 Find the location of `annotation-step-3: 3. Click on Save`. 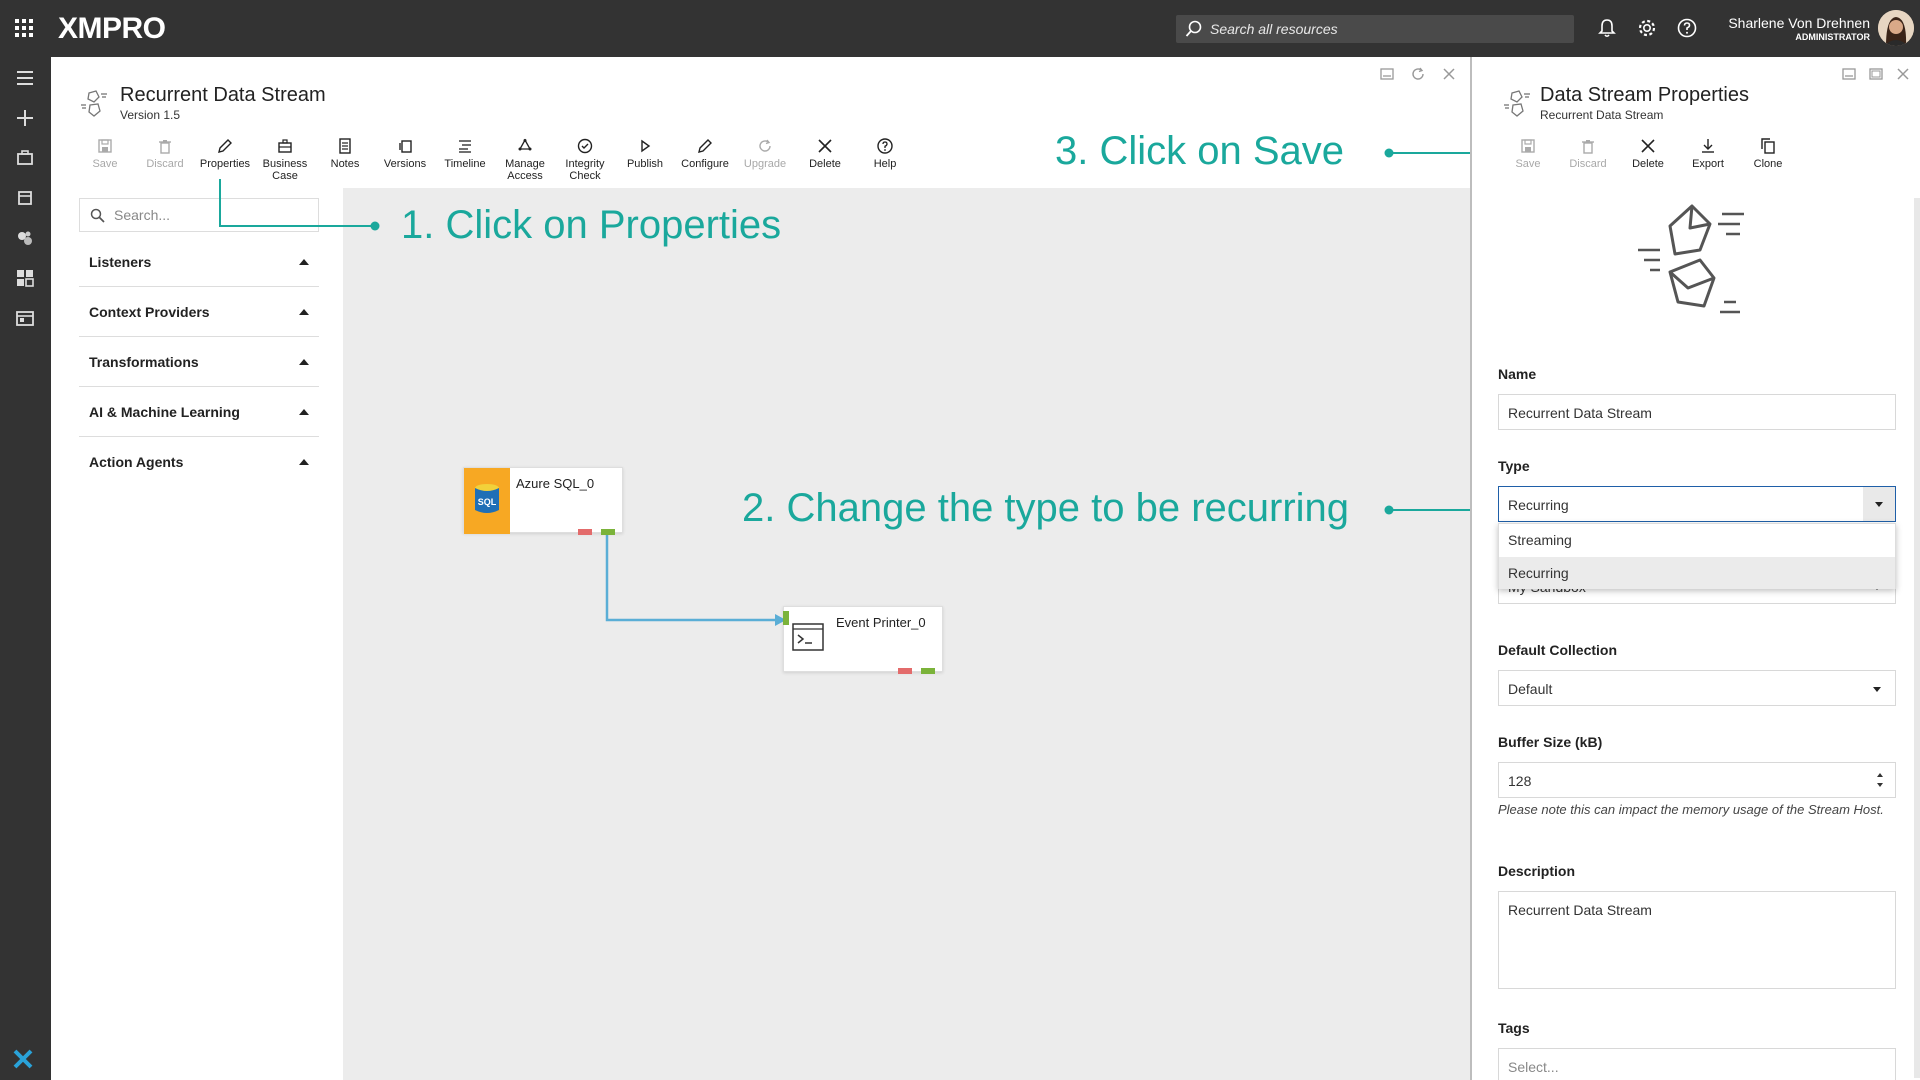

annotation-step-3: 3. Click on Save is located at coordinates (1200, 151).